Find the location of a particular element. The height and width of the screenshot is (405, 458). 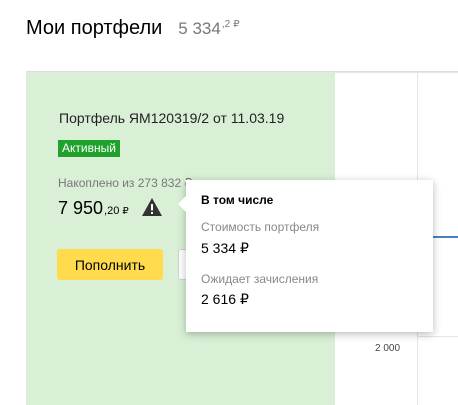

chart-series-line is located at coordinates (444, 237).